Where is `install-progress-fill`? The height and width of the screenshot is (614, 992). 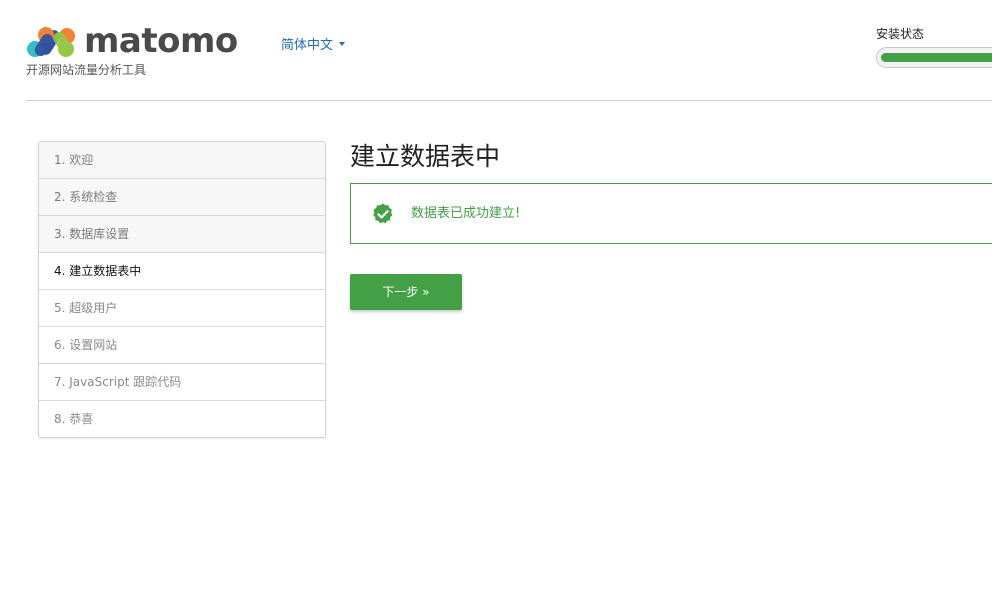
install-progress-fill is located at coordinates (936, 57).